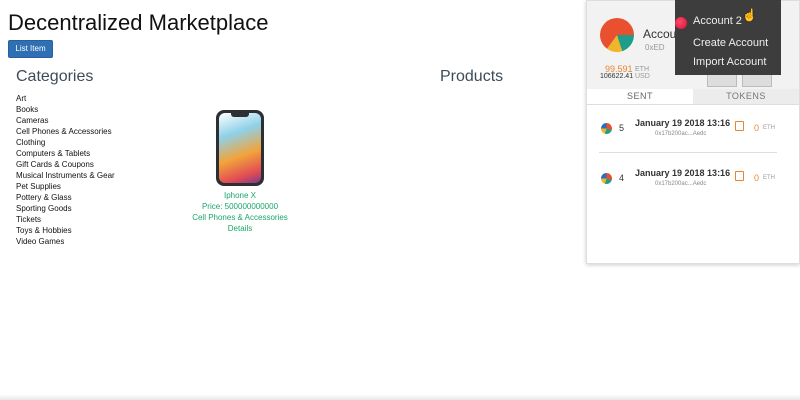 This screenshot has width=800, height=400. I want to click on category-item-gift-cards: Gift Cards & Coupons, so click(65, 164).